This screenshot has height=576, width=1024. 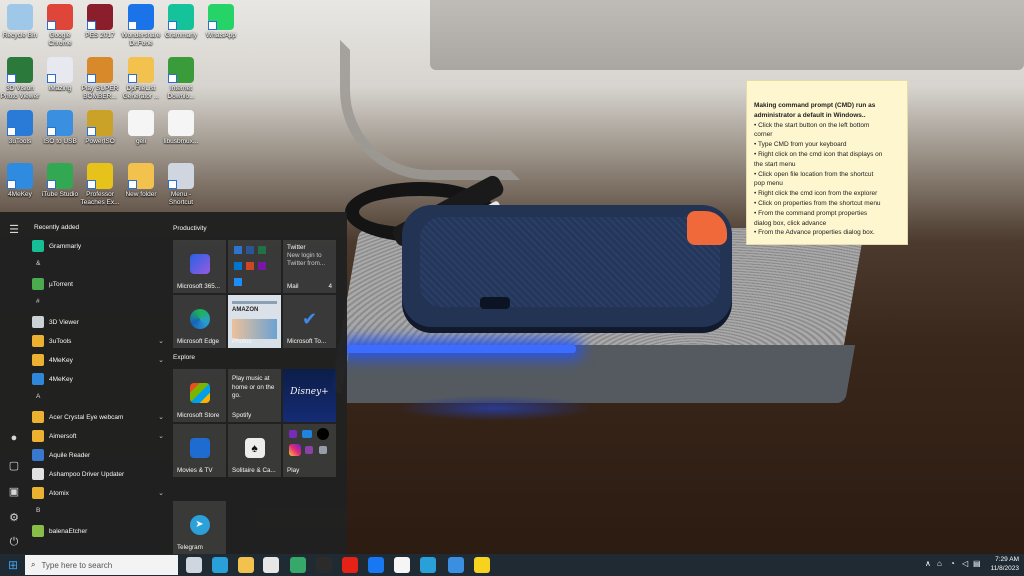 What do you see at coordinates (977, 563) in the screenshot?
I see `language-icon: ▤` at bounding box center [977, 563].